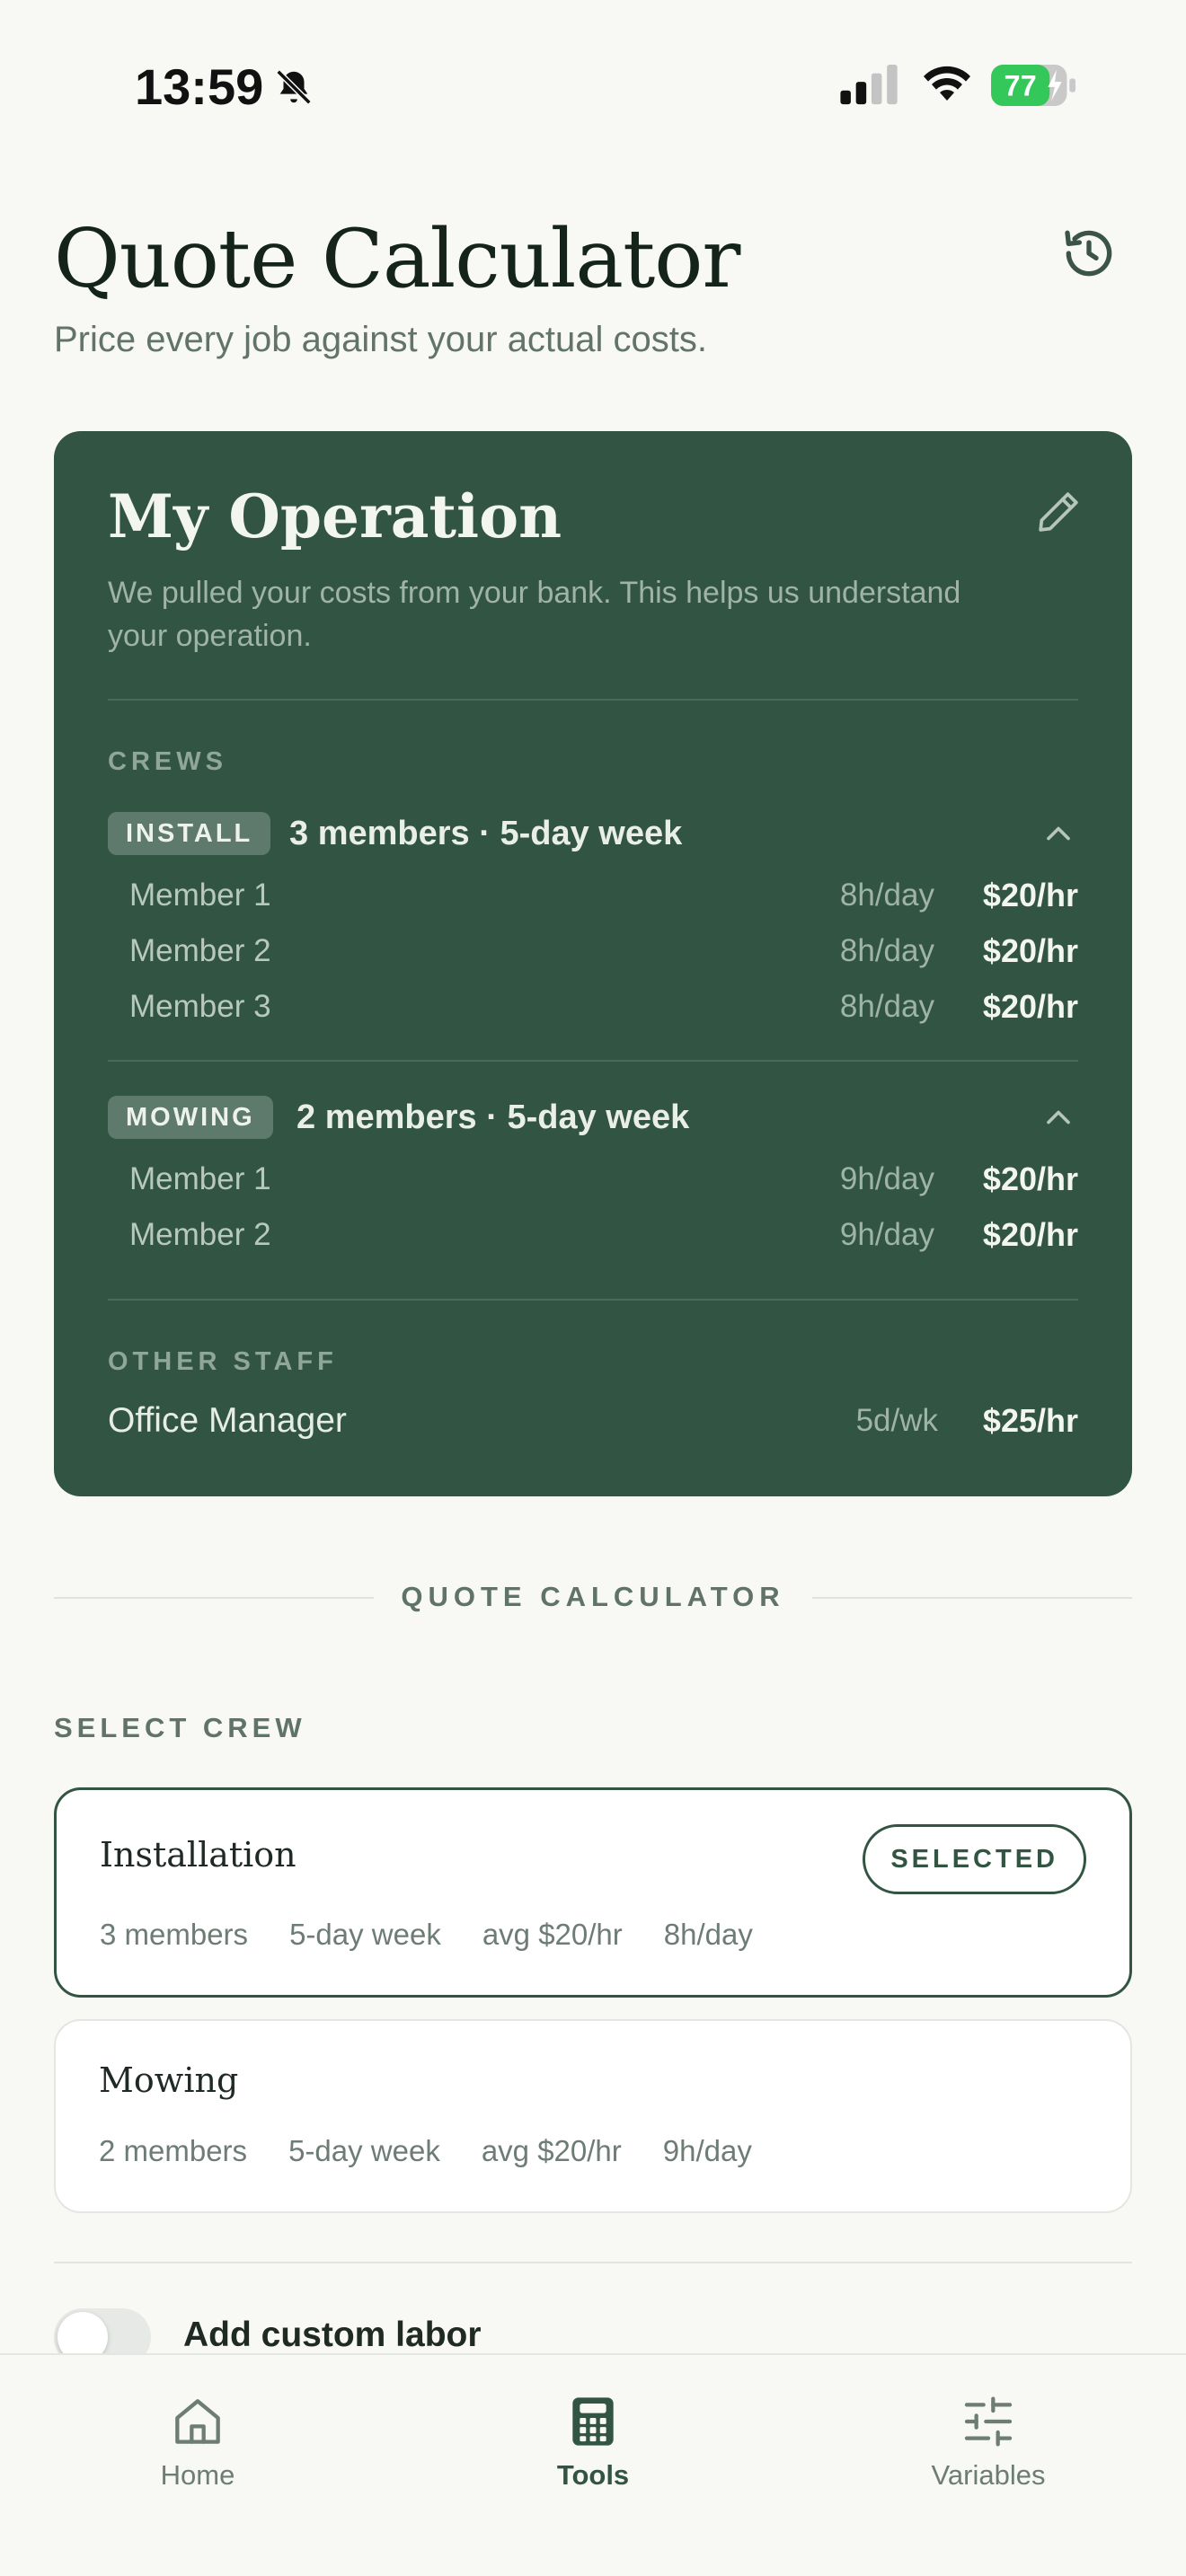 The image size is (1186, 2576). Describe the element at coordinates (227, 1420) in the screenshot. I see `staff-name: Office Manager` at that location.